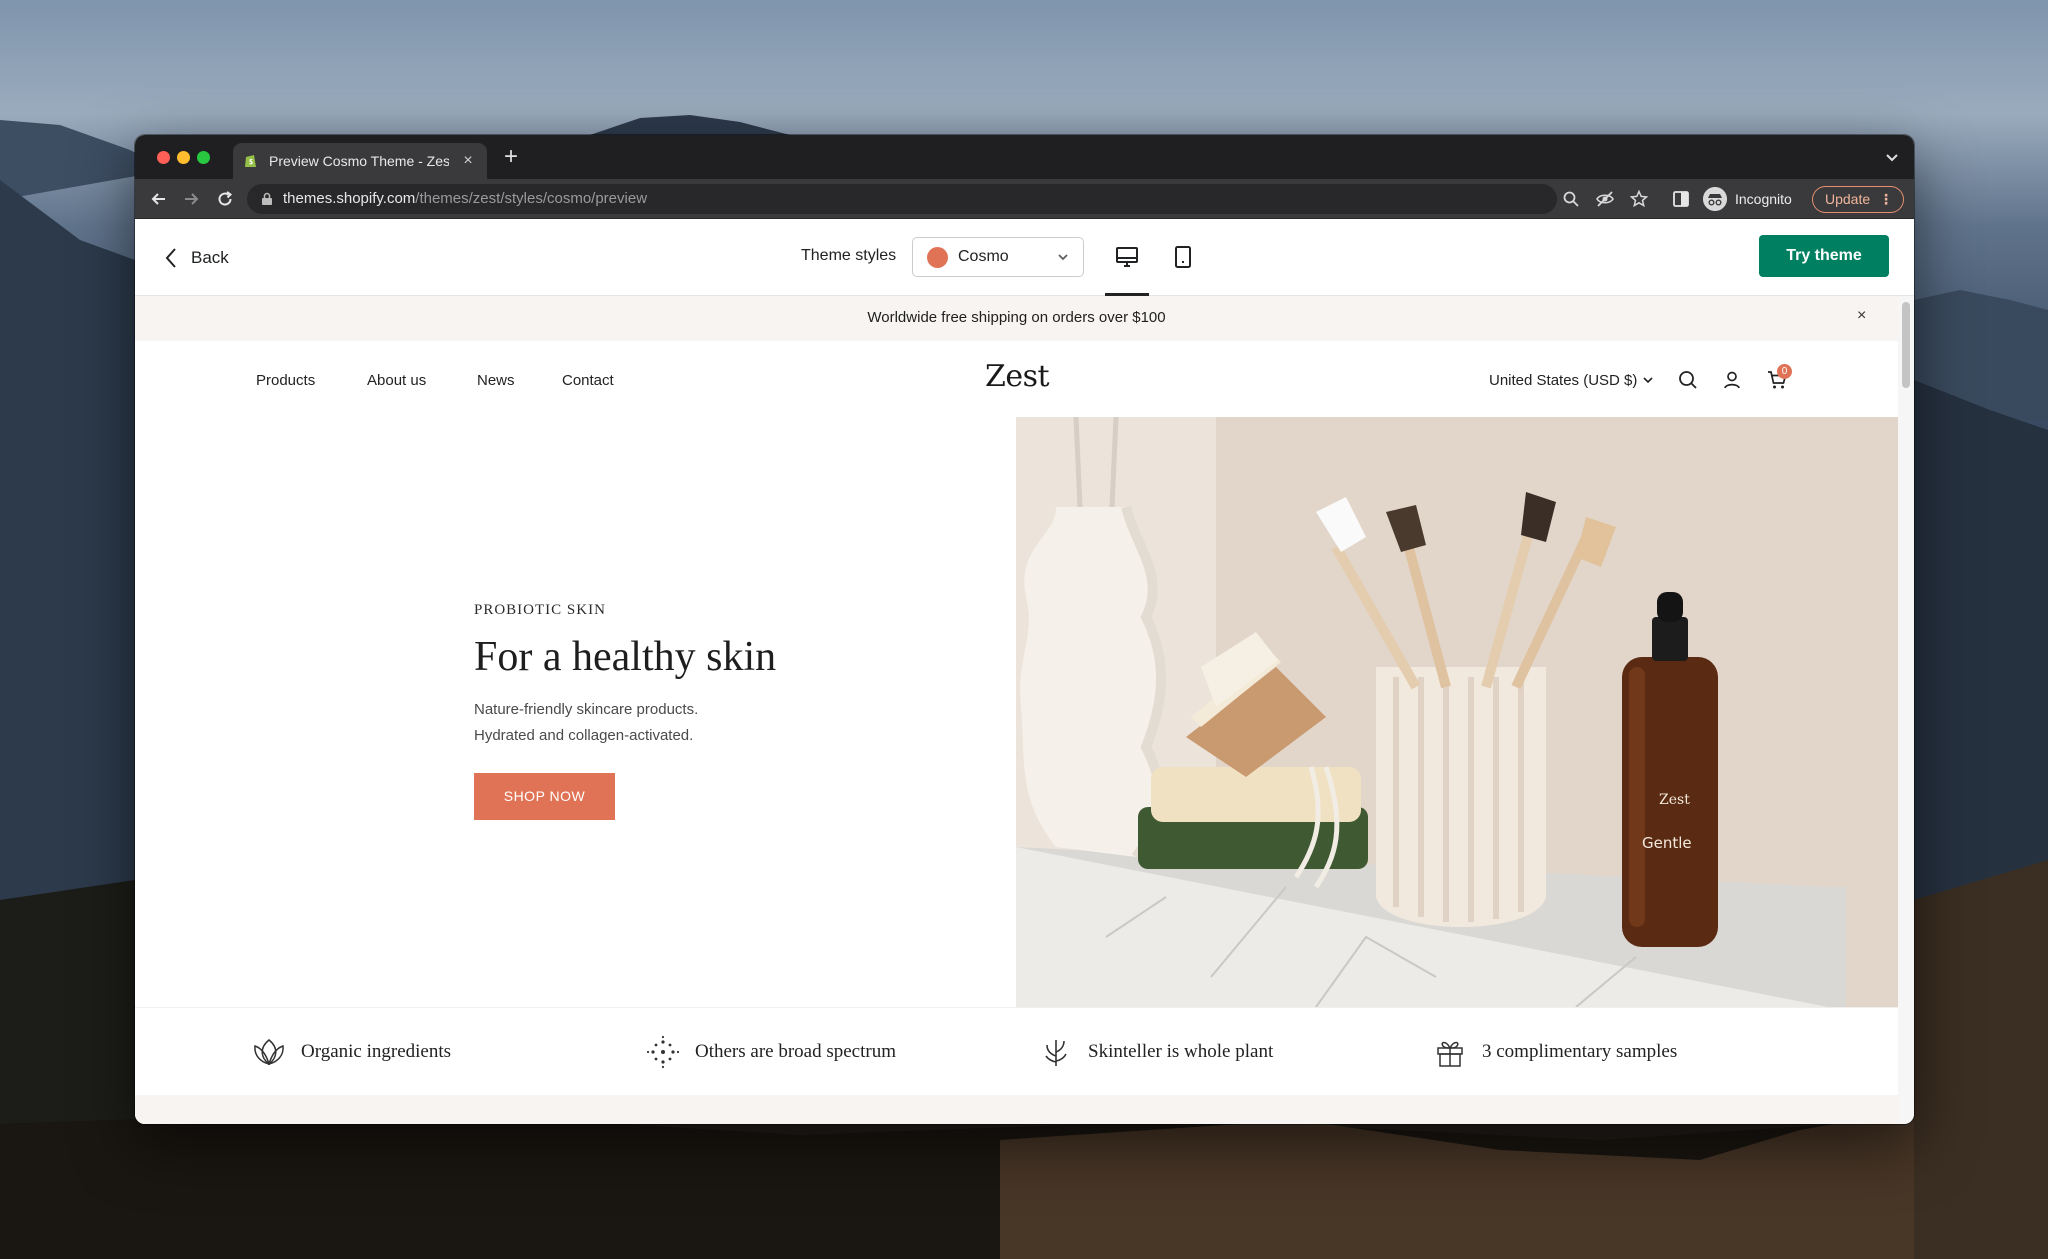 Image resolution: width=2048 pixels, height=1259 pixels. What do you see at coordinates (663, 1052) in the screenshot?
I see `dots-burst-icon` at bounding box center [663, 1052].